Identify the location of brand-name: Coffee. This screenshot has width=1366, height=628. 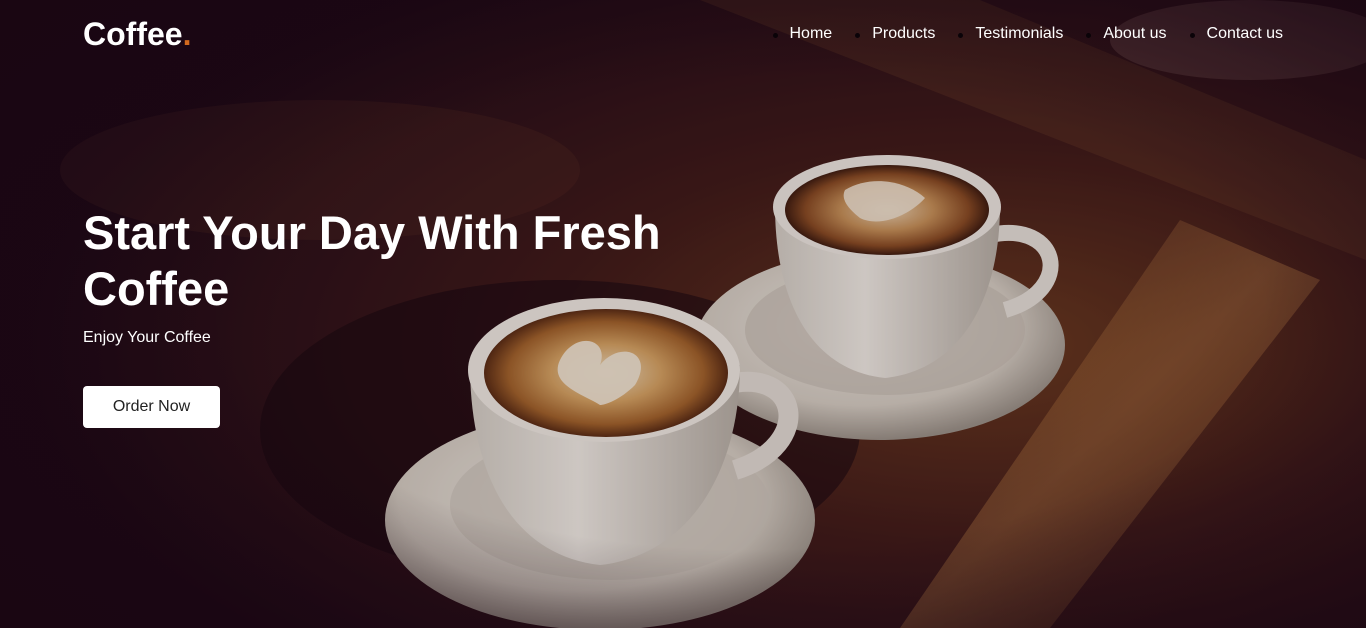
(133, 34).